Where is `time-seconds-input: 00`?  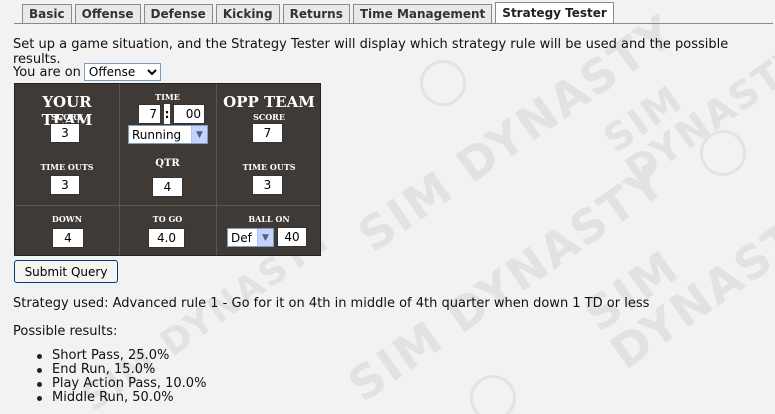
time-seconds-input: 00 is located at coordinates (189, 114).